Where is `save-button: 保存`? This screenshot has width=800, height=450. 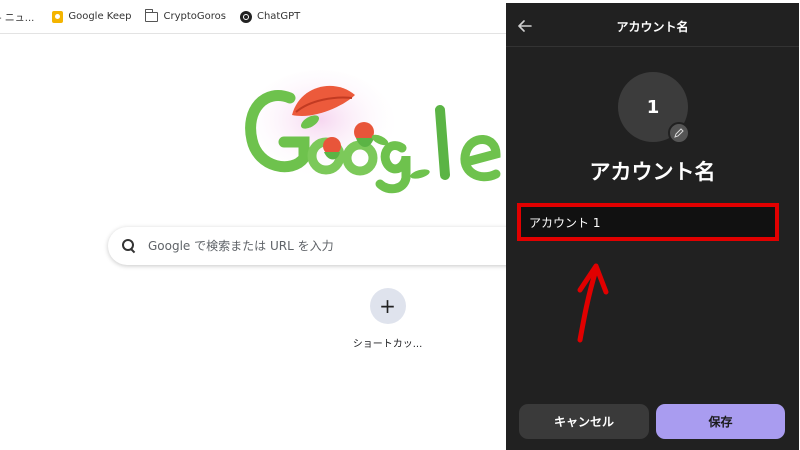 save-button: 保存 is located at coordinates (720, 421).